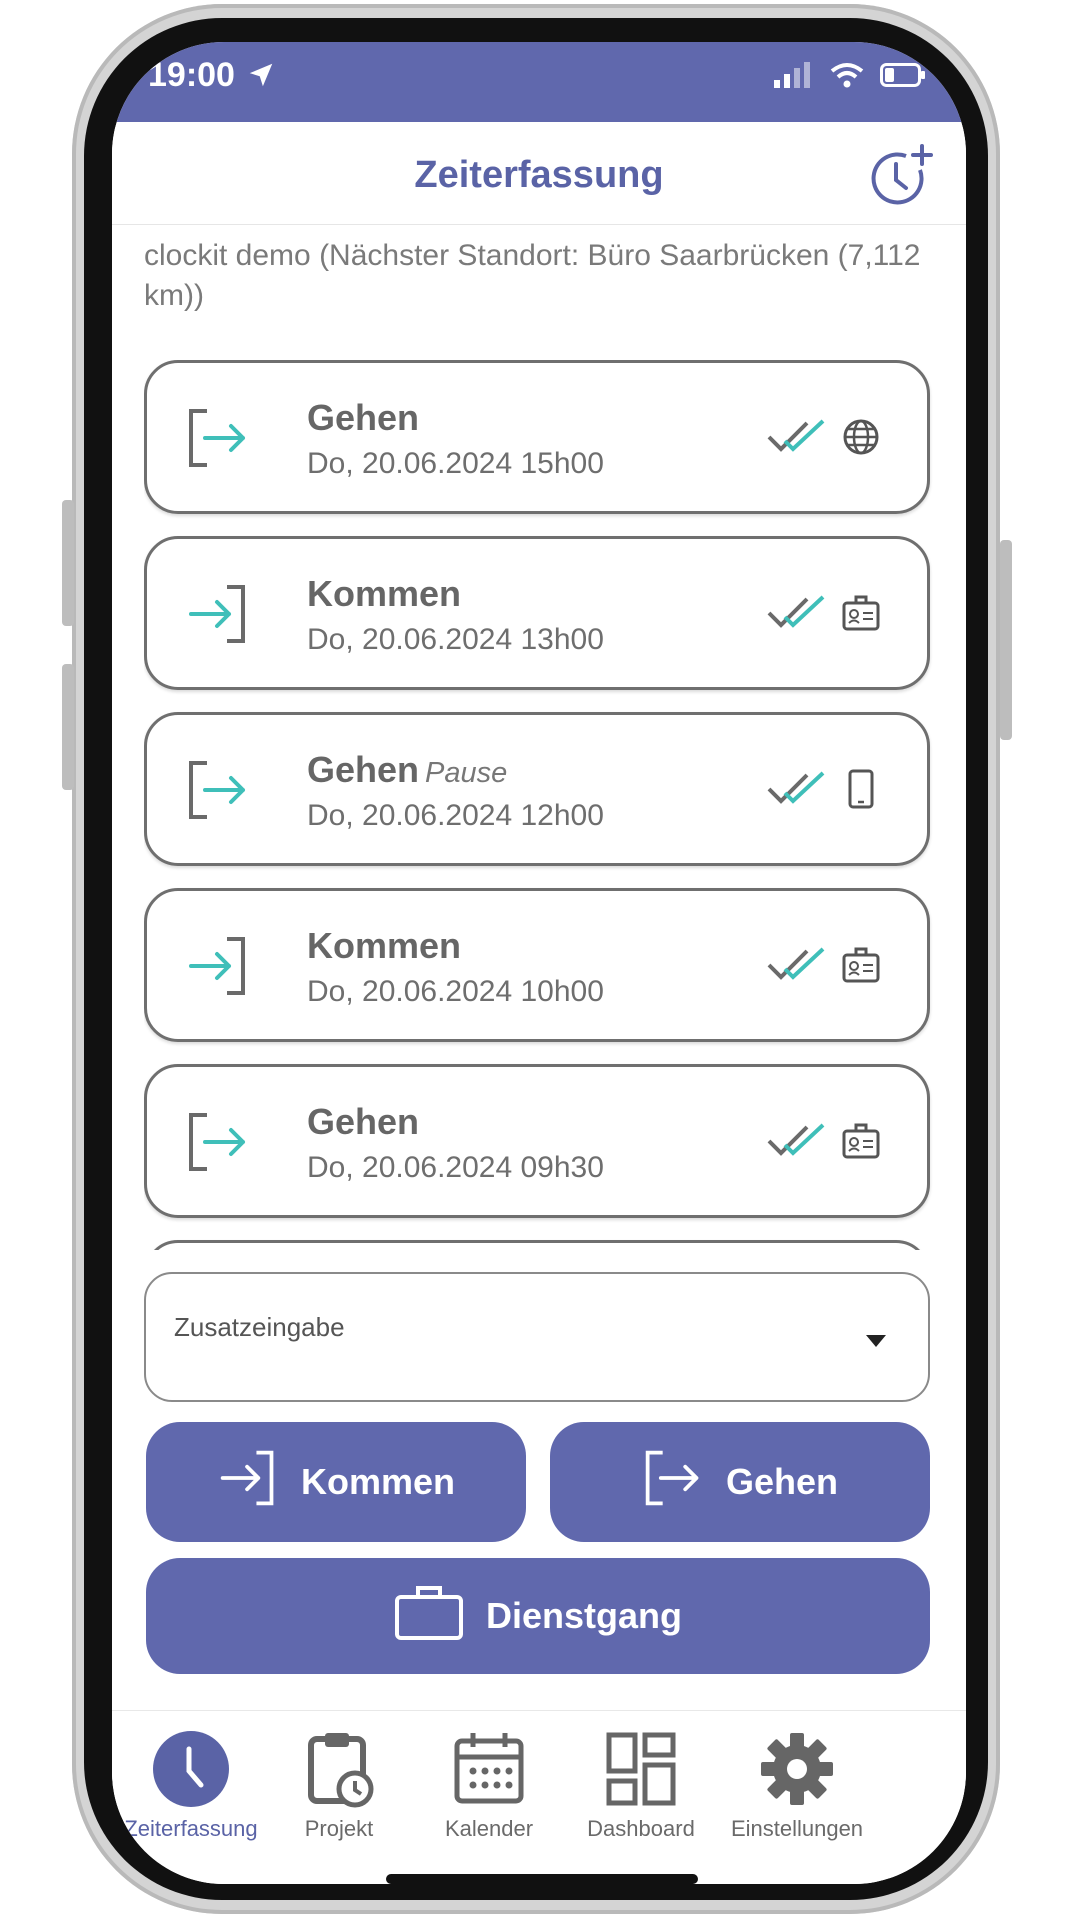 Image resolution: width=1080 pixels, height=1920 pixels. What do you see at coordinates (68, 727) in the screenshot?
I see `phone-side-button-volume-down` at bounding box center [68, 727].